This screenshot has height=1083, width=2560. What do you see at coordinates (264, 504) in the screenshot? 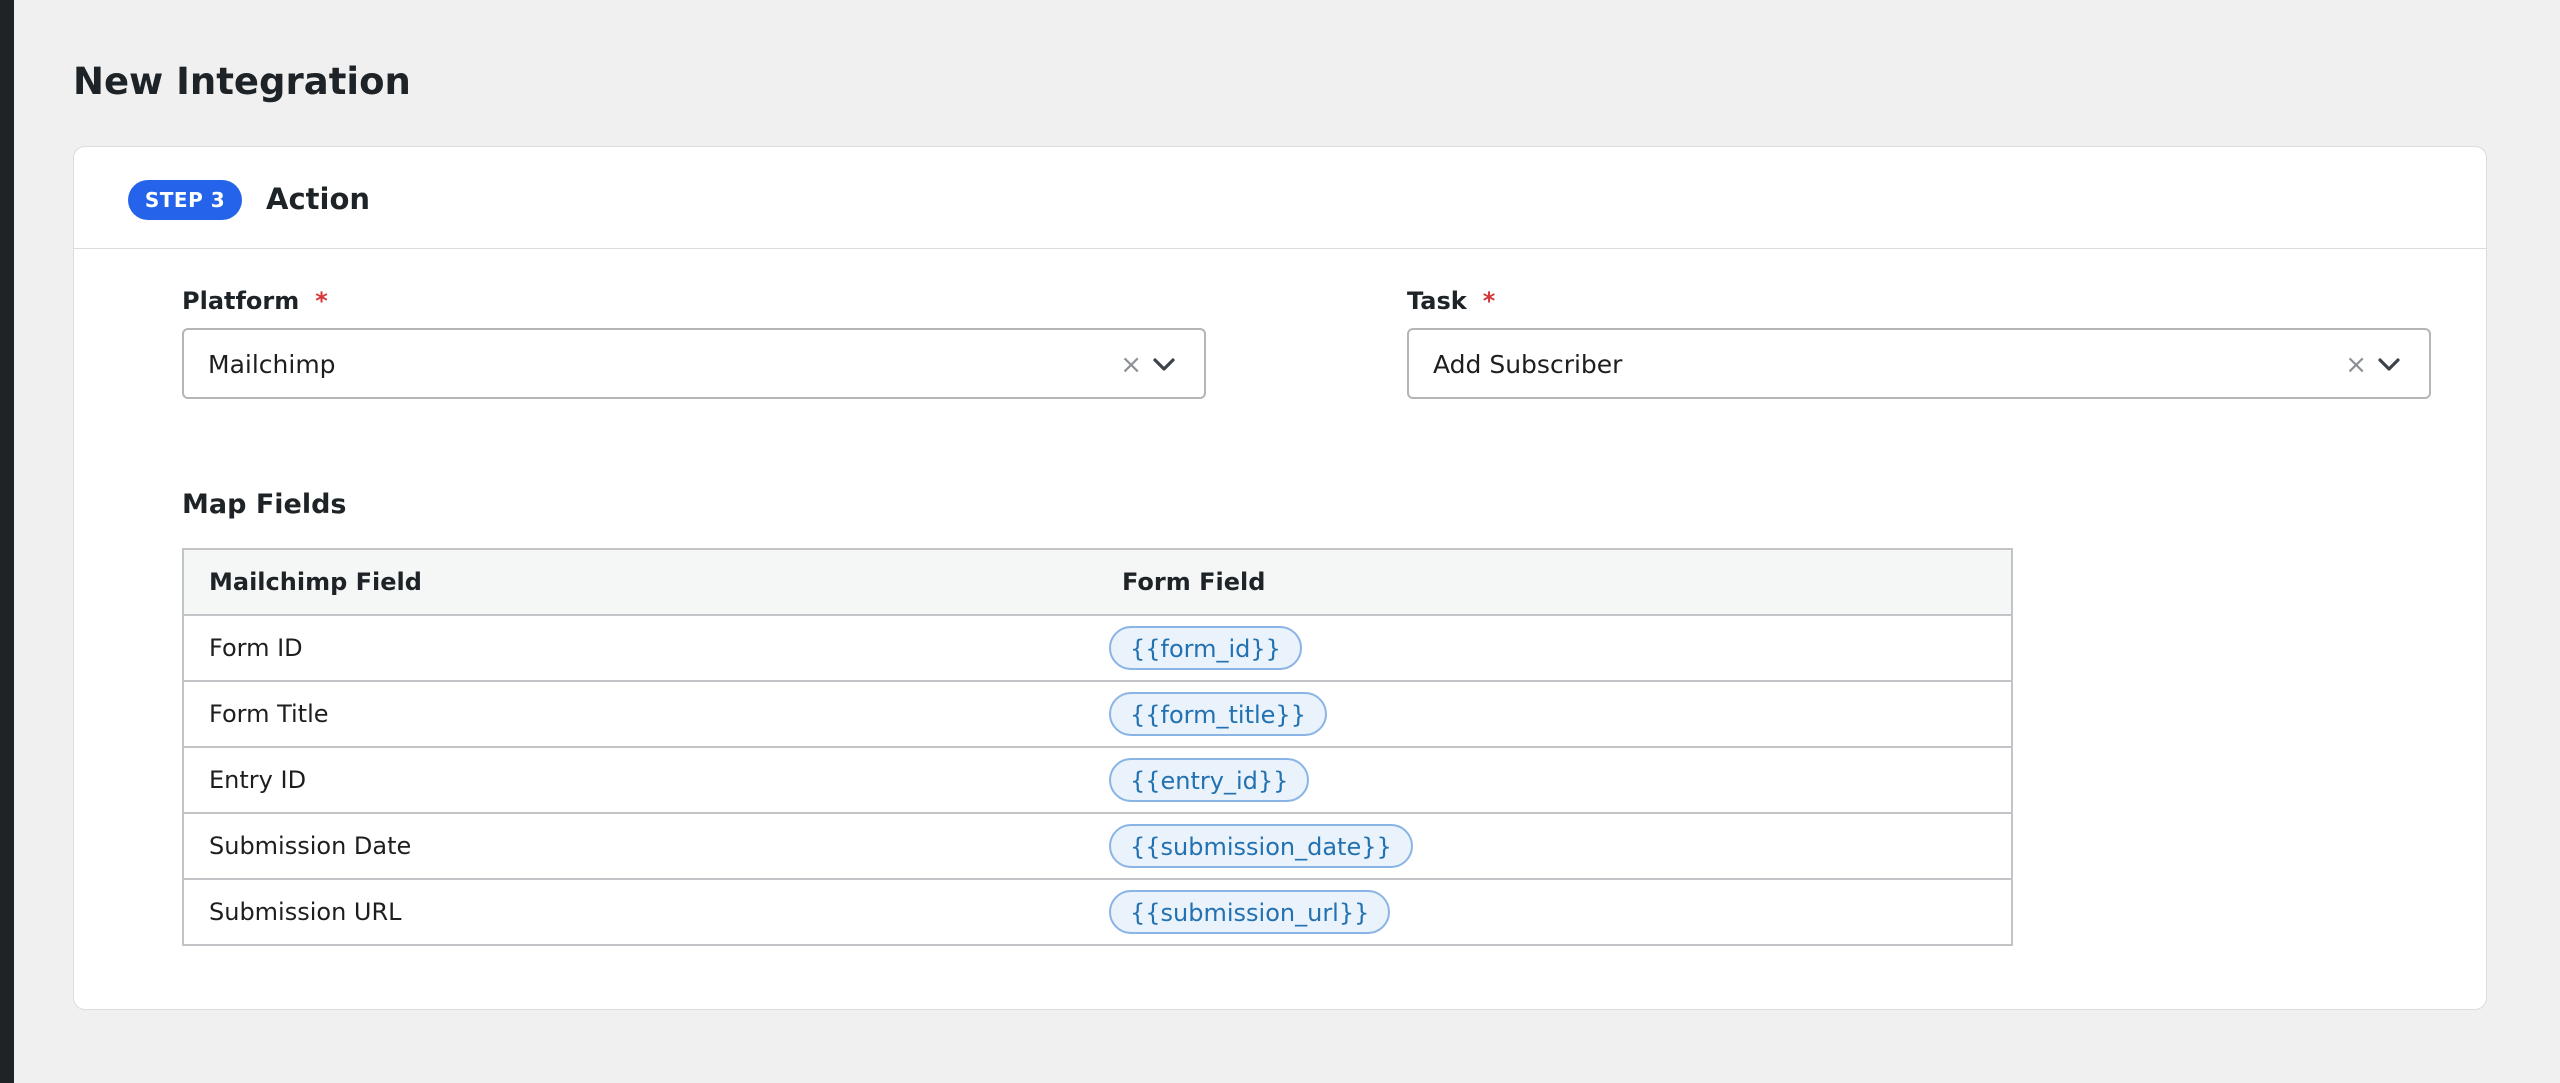
I see `map-fields-title: Map Fields` at bounding box center [264, 504].